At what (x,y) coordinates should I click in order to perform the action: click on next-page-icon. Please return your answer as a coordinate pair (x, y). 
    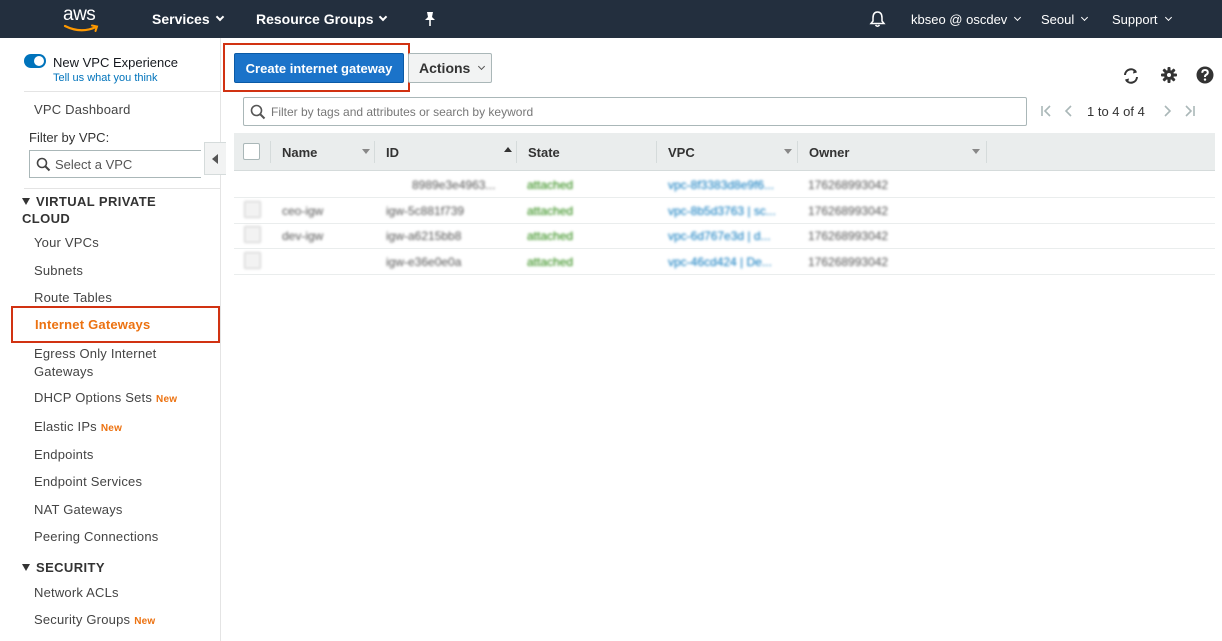
    Looking at the image, I should click on (1167, 111).